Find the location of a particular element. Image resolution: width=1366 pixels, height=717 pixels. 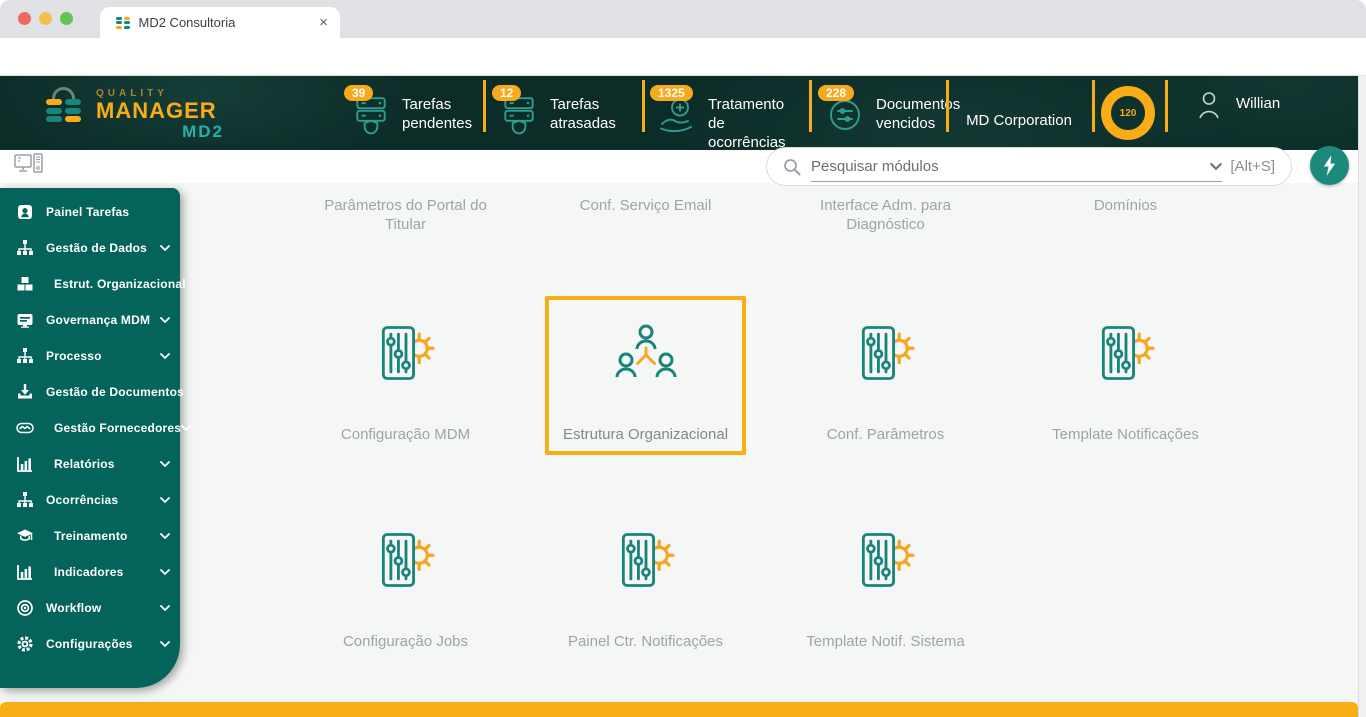

sidebar-item-gestao-fornecedores: Gestão Fornecedores is located at coordinates (90, 428).